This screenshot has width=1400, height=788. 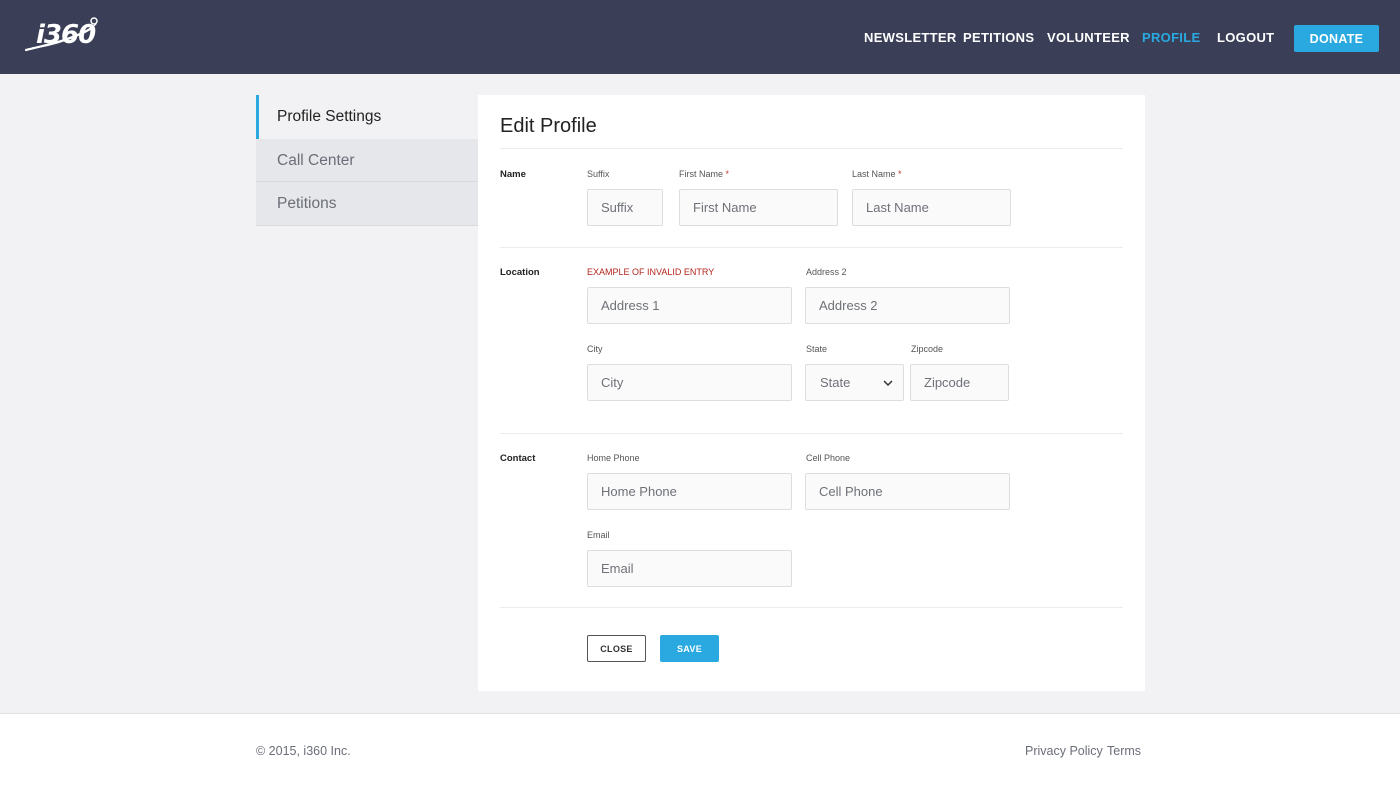 I want to click on footer: © 2015, i360 Inc. Privacy Policy Terms, so click(x=700, y=750).